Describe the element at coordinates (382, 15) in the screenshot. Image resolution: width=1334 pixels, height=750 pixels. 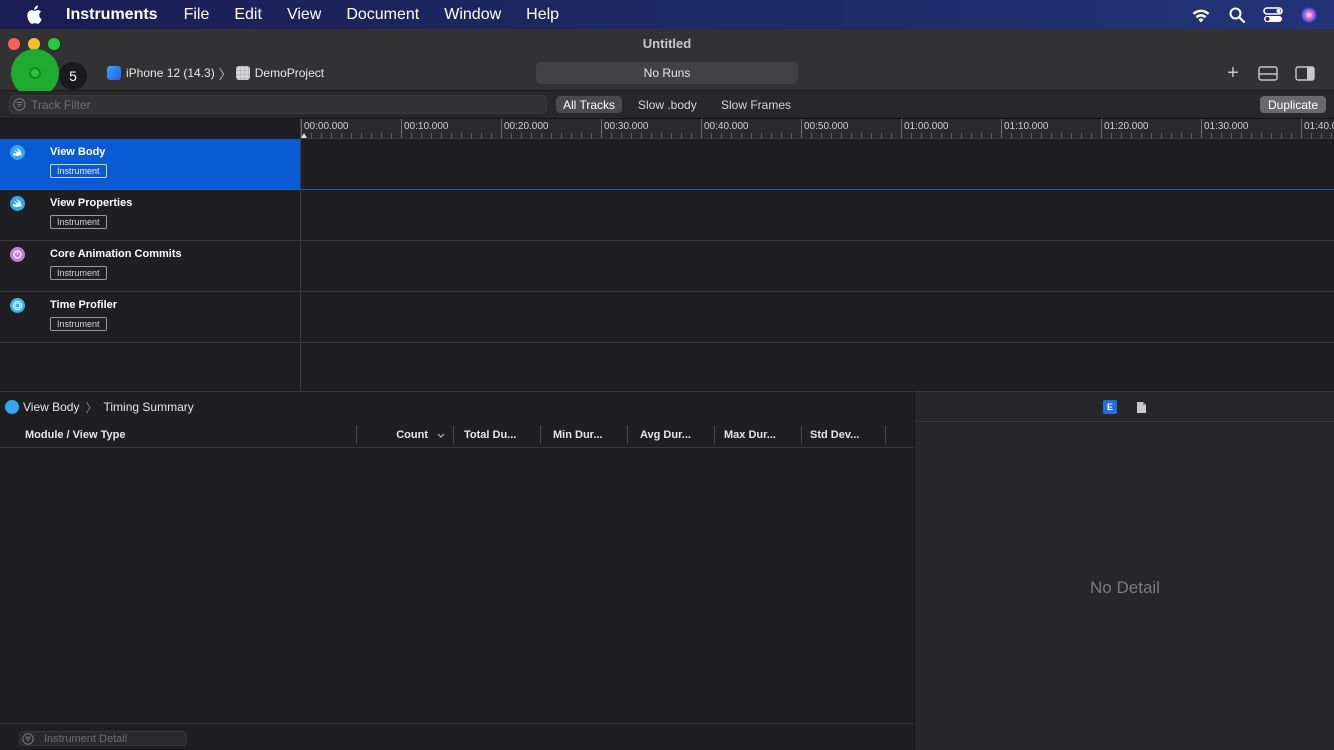
I see `menu-document: Document` at that location.